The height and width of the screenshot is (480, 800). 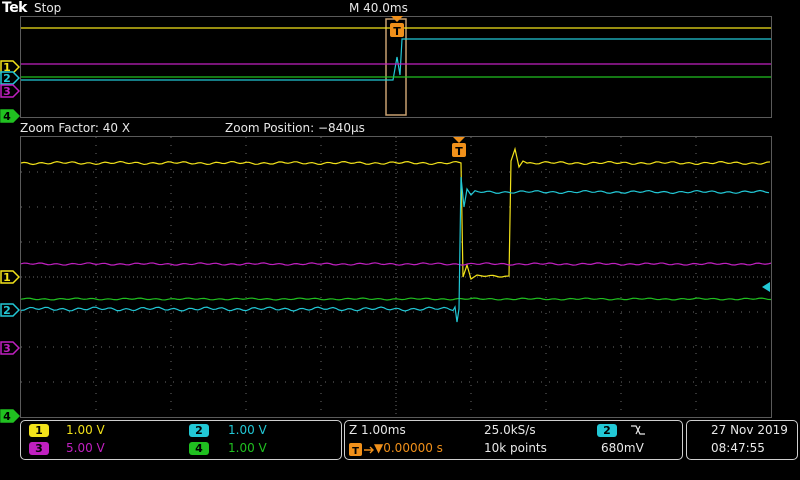 What do you see at coordinates (607, 430) in the screenshot?
I see `trigger-source-badge: 2` at bounding box center [607, 430].